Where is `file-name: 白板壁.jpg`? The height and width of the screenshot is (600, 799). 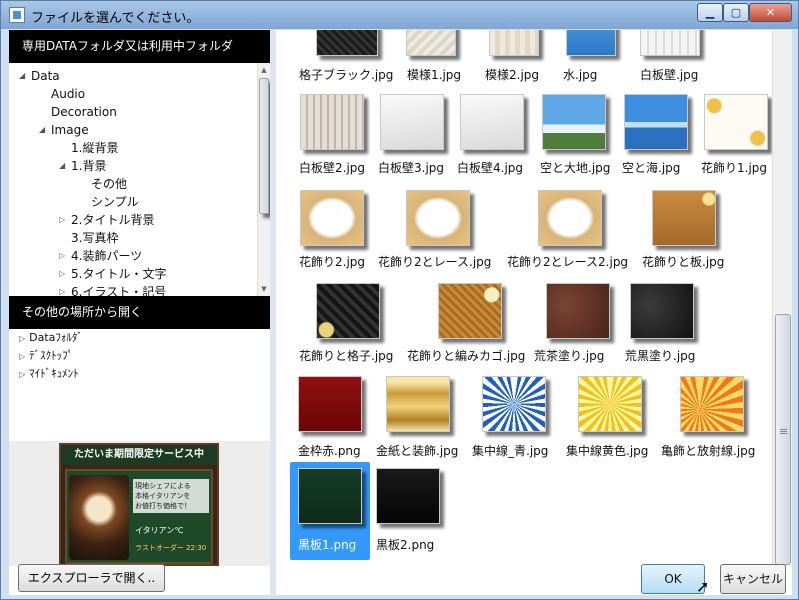
file-name: 白板壁.jpg is located at coordinates (669, 75).